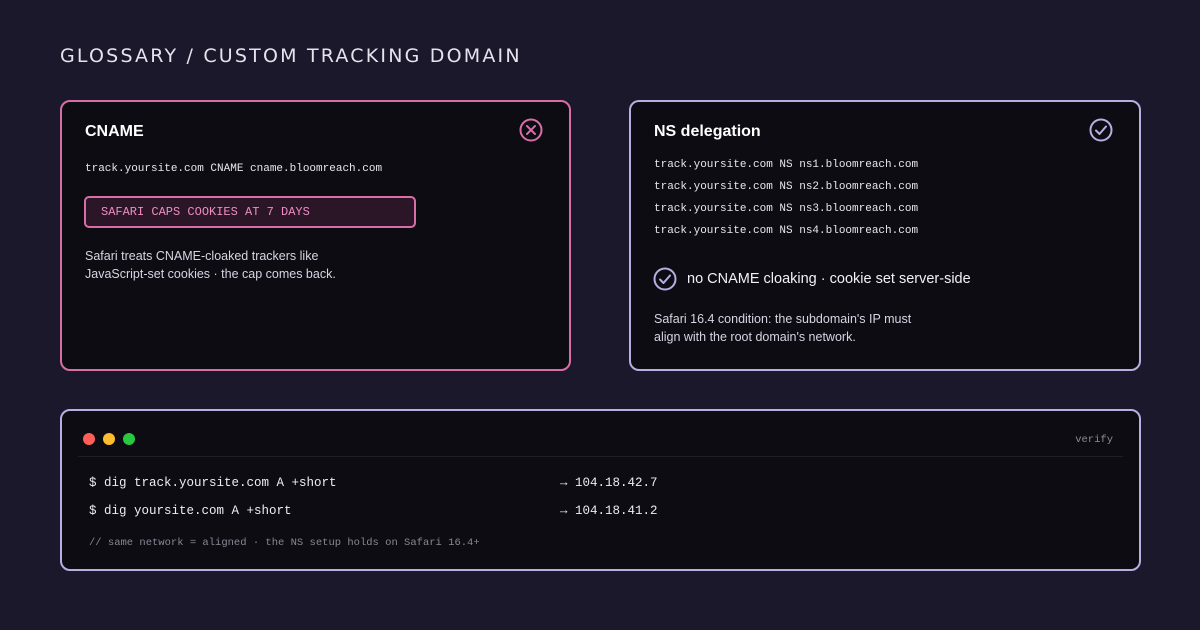  What do you see at coordinates (609, 511) in the screenshot?
I see `terminal-result: → 104.18.41.2` at bounding box center [609, 511].